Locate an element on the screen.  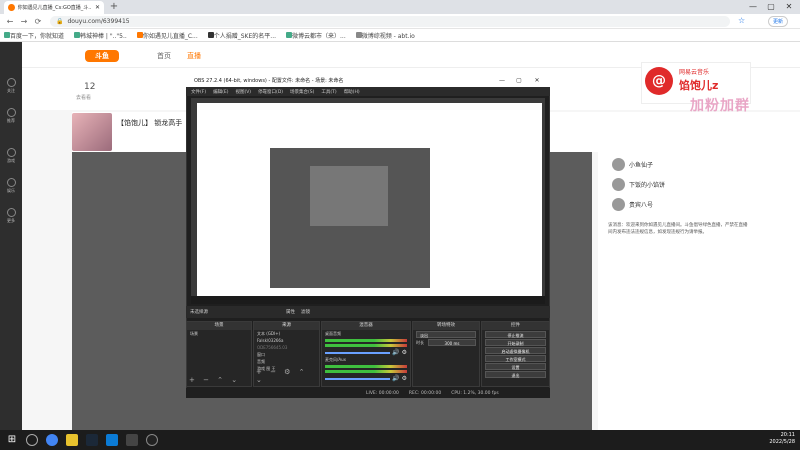
menu-edit: 编辑(E) is located at coordinates (220, 92).